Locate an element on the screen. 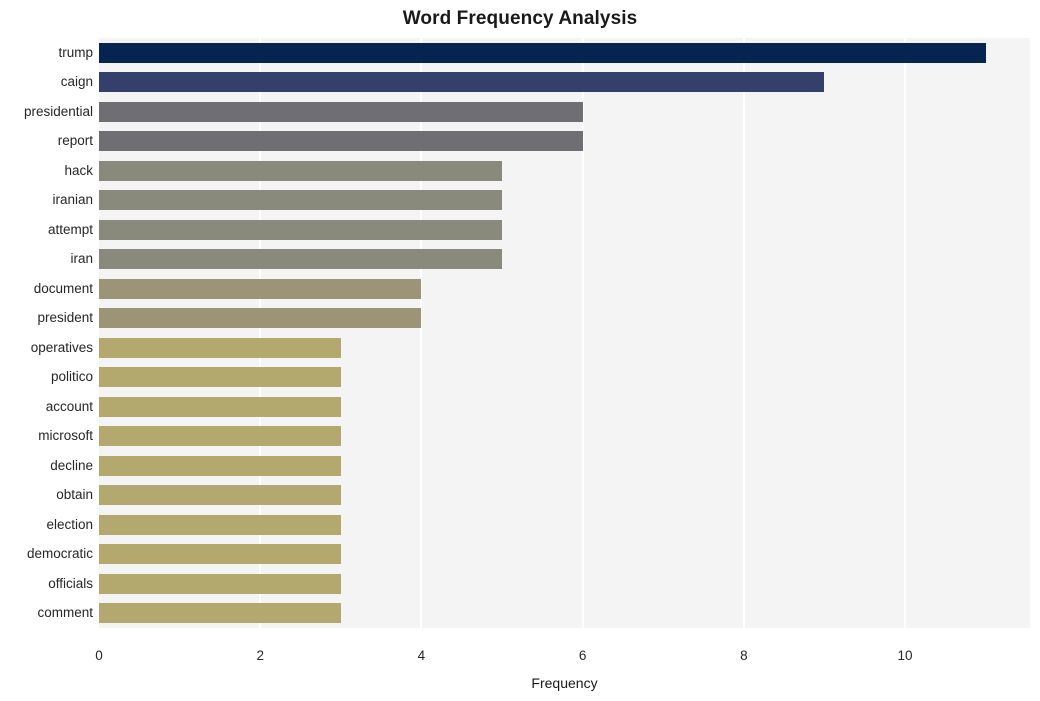 The image size is (1040, 701). y-tick-label: decline is located at coordinates (71, 465).